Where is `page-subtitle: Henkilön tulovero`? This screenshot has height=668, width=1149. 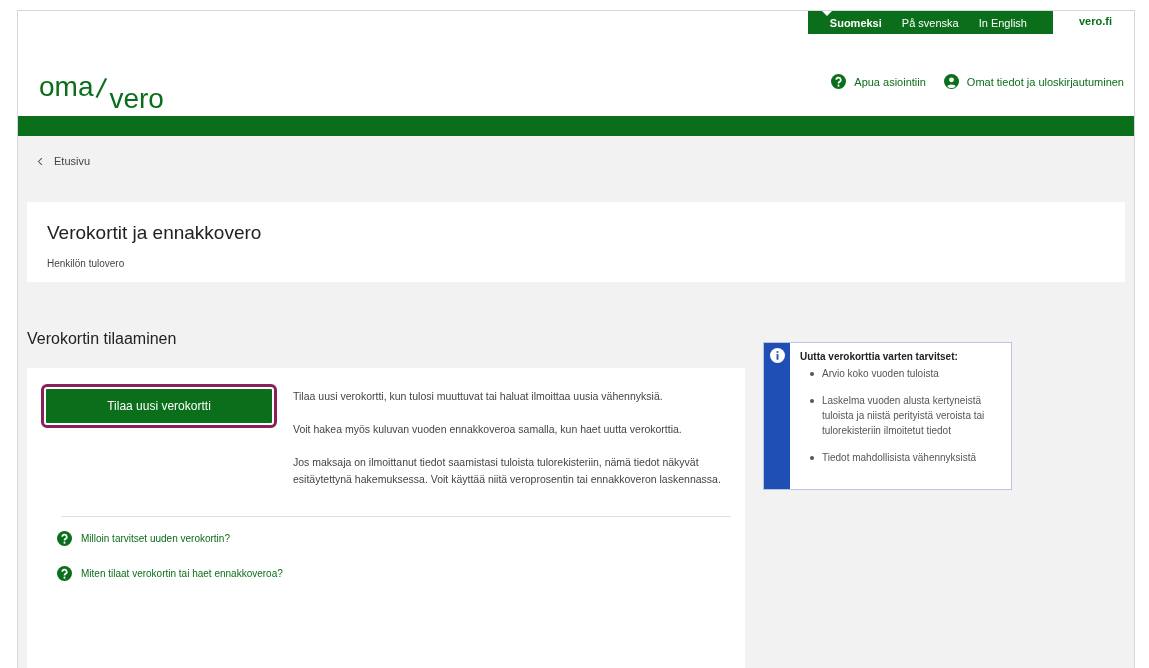 page-subtitle: Henkilön tulovero is located at coordinates (86, 263).